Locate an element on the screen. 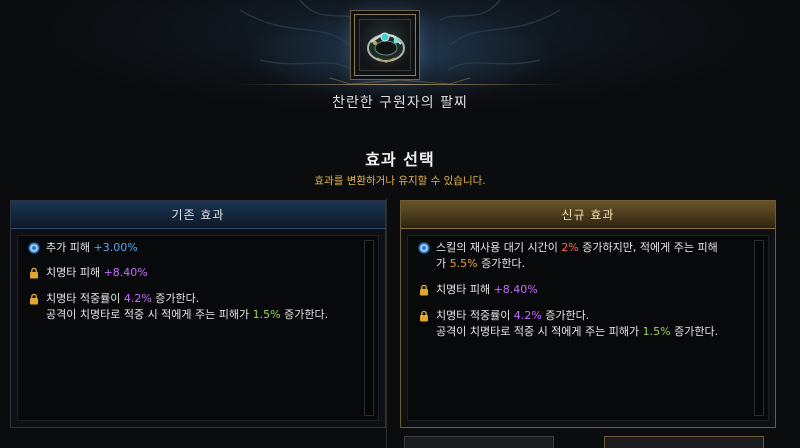  effect-value: 5.5% is located at coordinates (463, 263).